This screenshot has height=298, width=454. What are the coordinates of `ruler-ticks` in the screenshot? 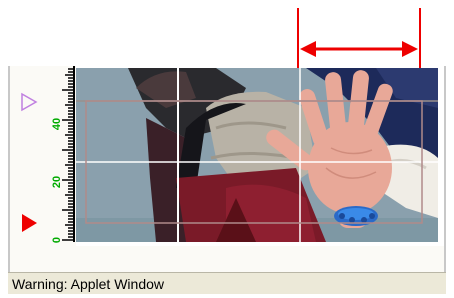 It's located at (68, 154).